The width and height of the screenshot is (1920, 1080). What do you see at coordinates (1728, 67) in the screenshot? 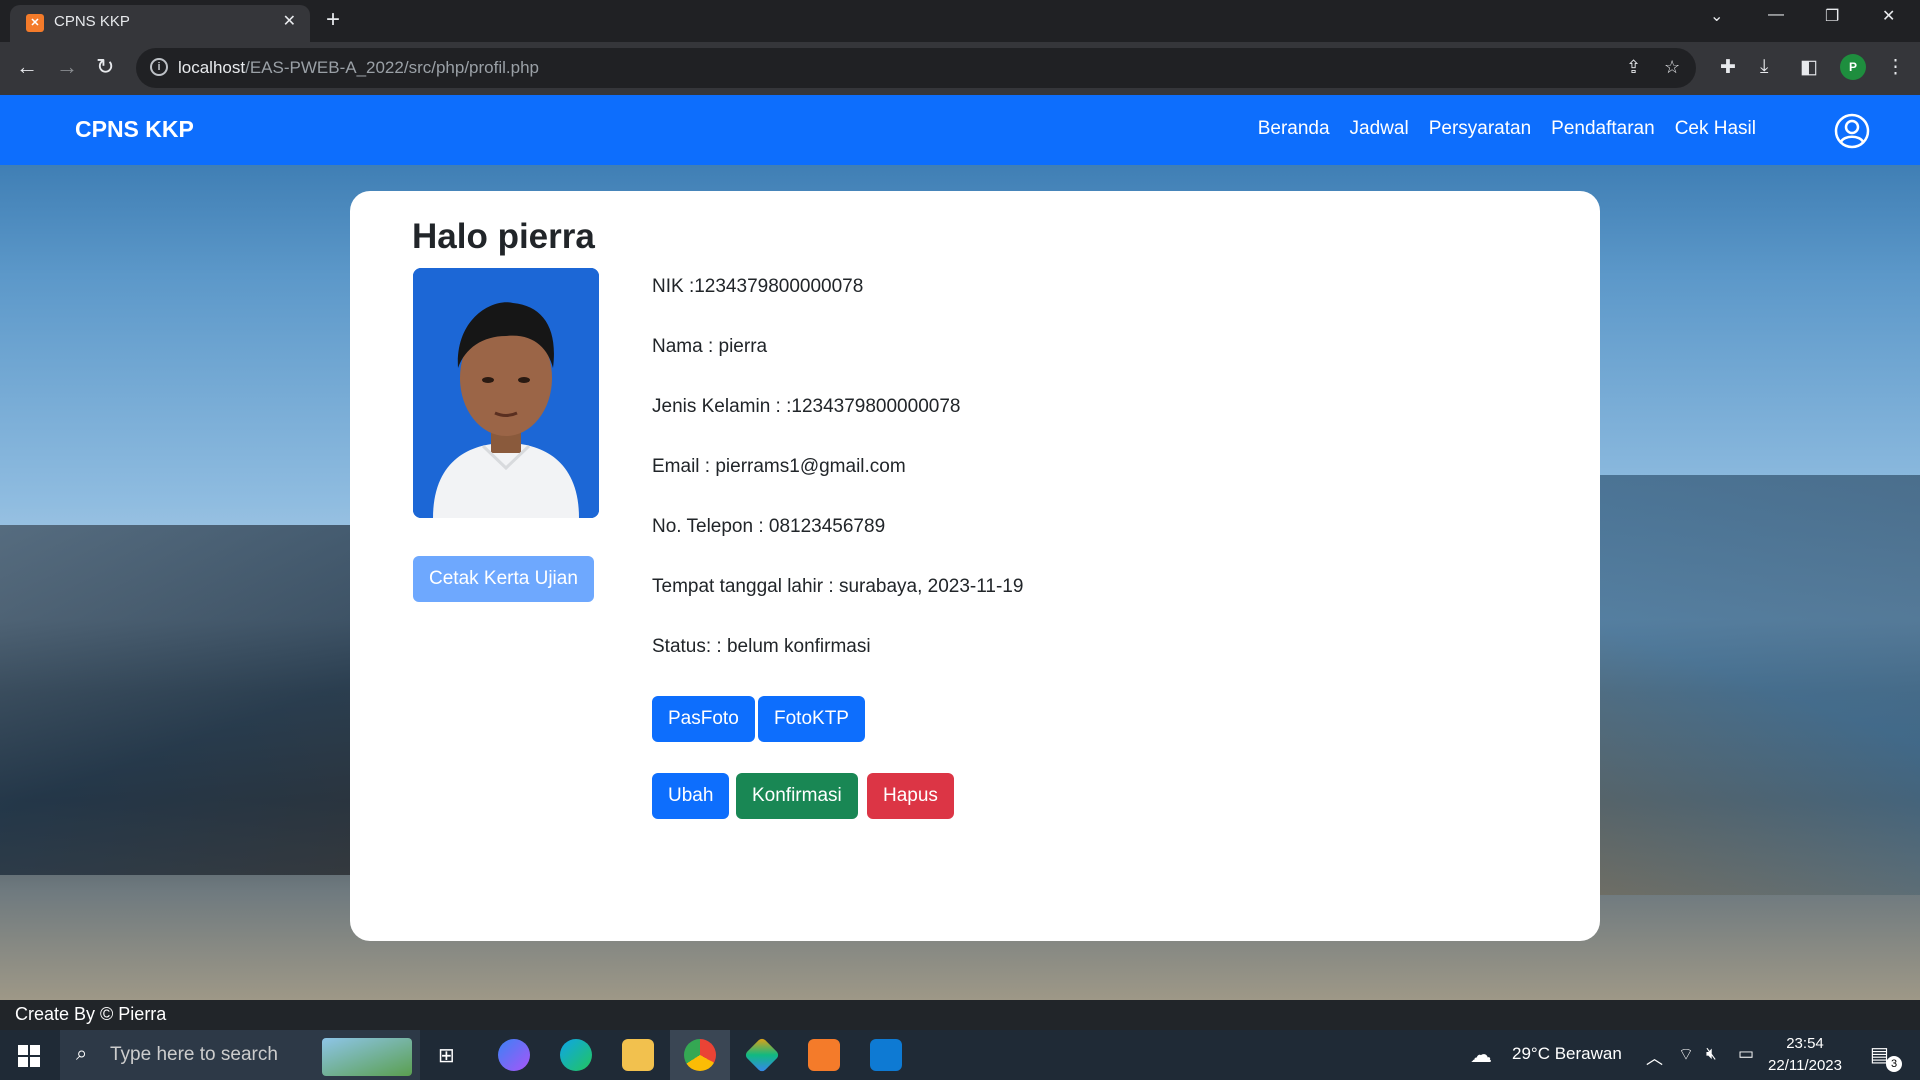
I see `extensions-icon: ✚` at bounding box center [1728, 67].